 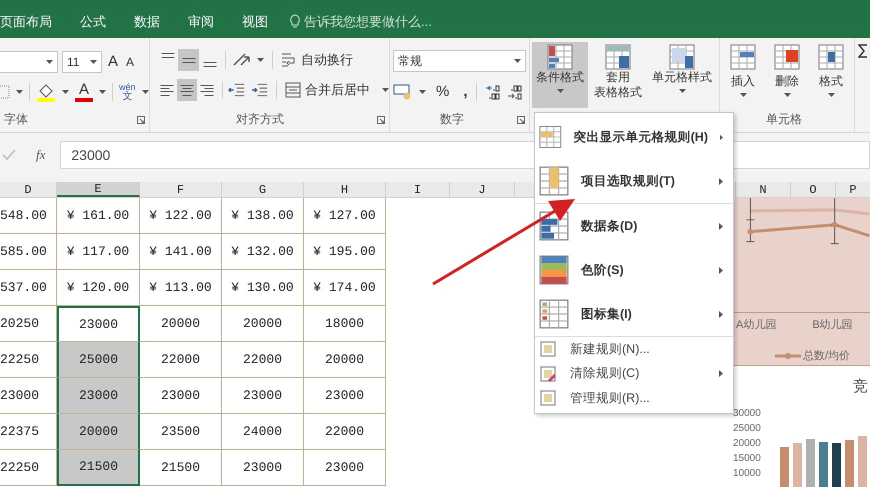 I want to click on axis-label: B幼儿园, so click(x=832, y=325).